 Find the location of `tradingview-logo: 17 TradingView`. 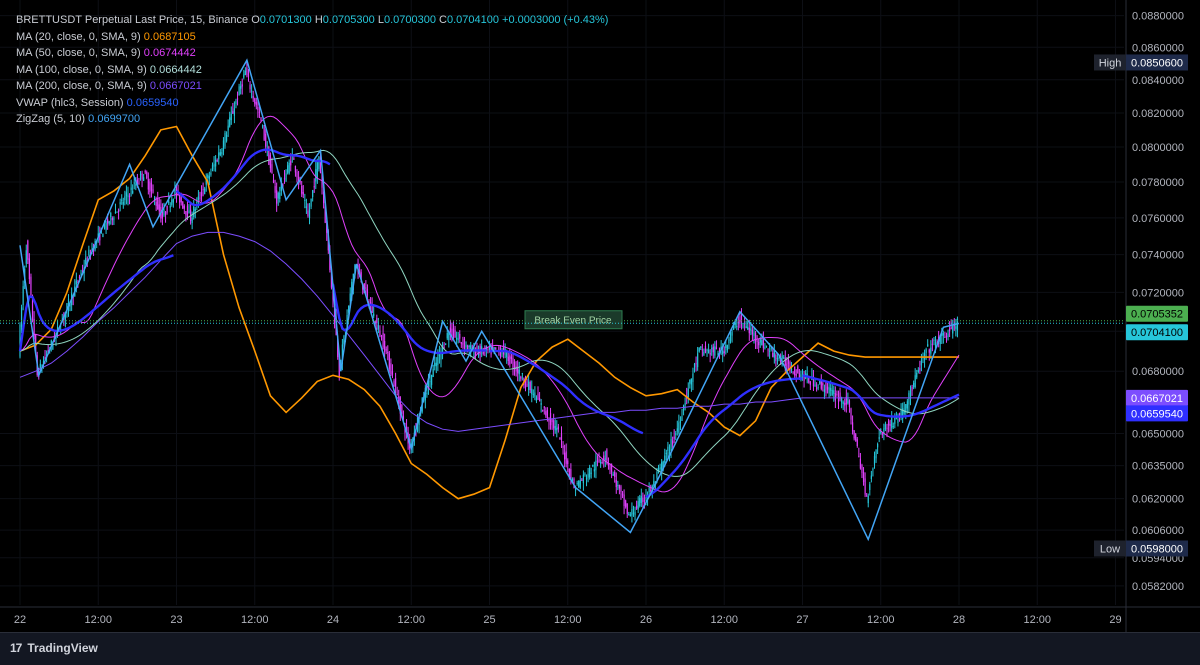

tradingview-logo: 17 TradingView is located at coordinates (54, 648).